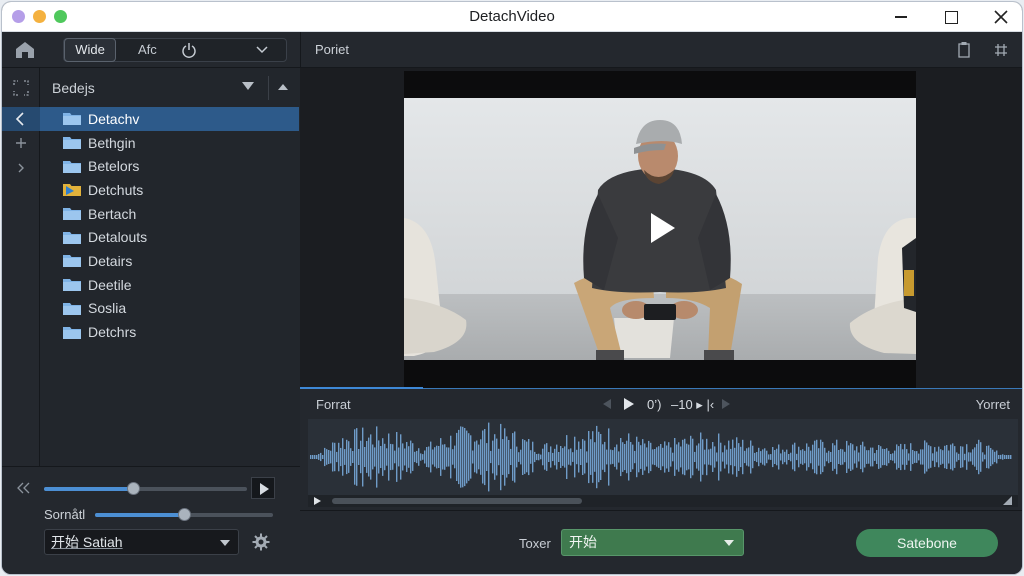 This screenshot has height=576, width=1024. Describe the element at coordinates (112, 332) in the screenshot. I see `folder-item-label: Detchrs` at that location.